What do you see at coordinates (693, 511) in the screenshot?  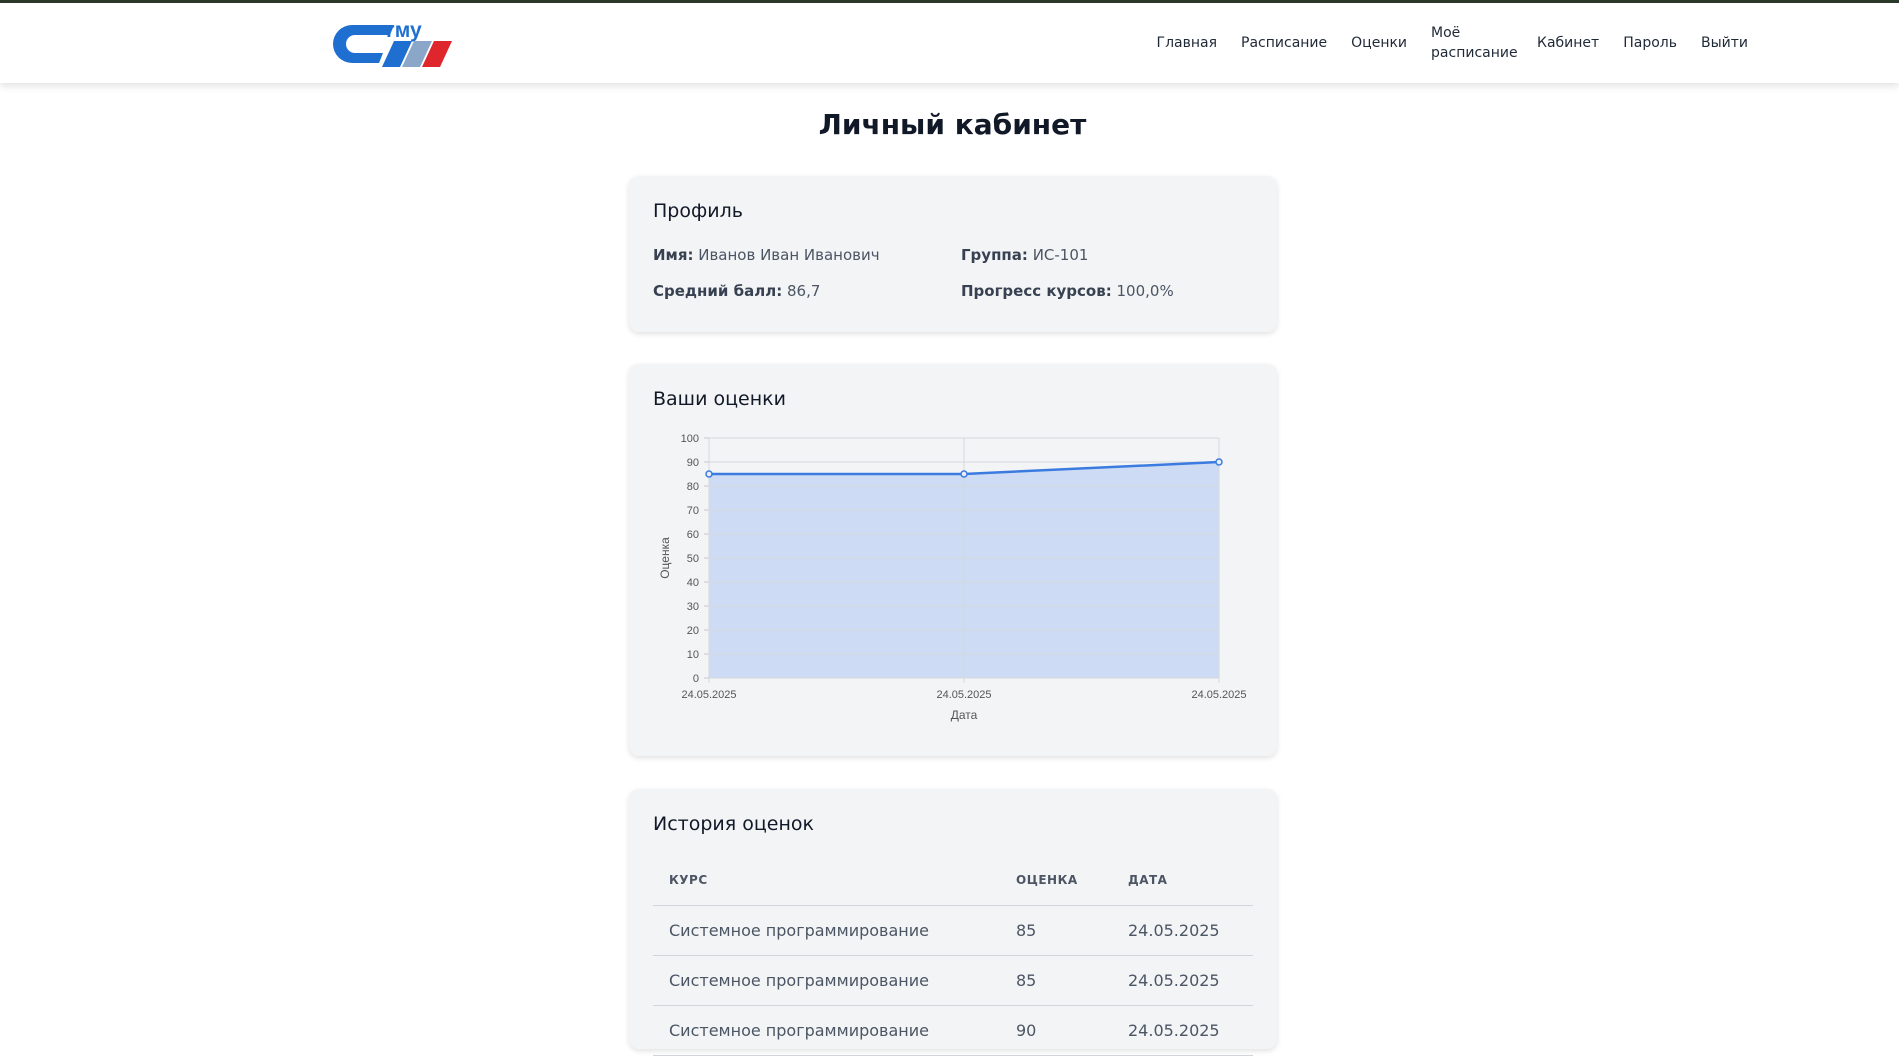 I see `y-tick-label: 70` at bounding box center [693, 511].